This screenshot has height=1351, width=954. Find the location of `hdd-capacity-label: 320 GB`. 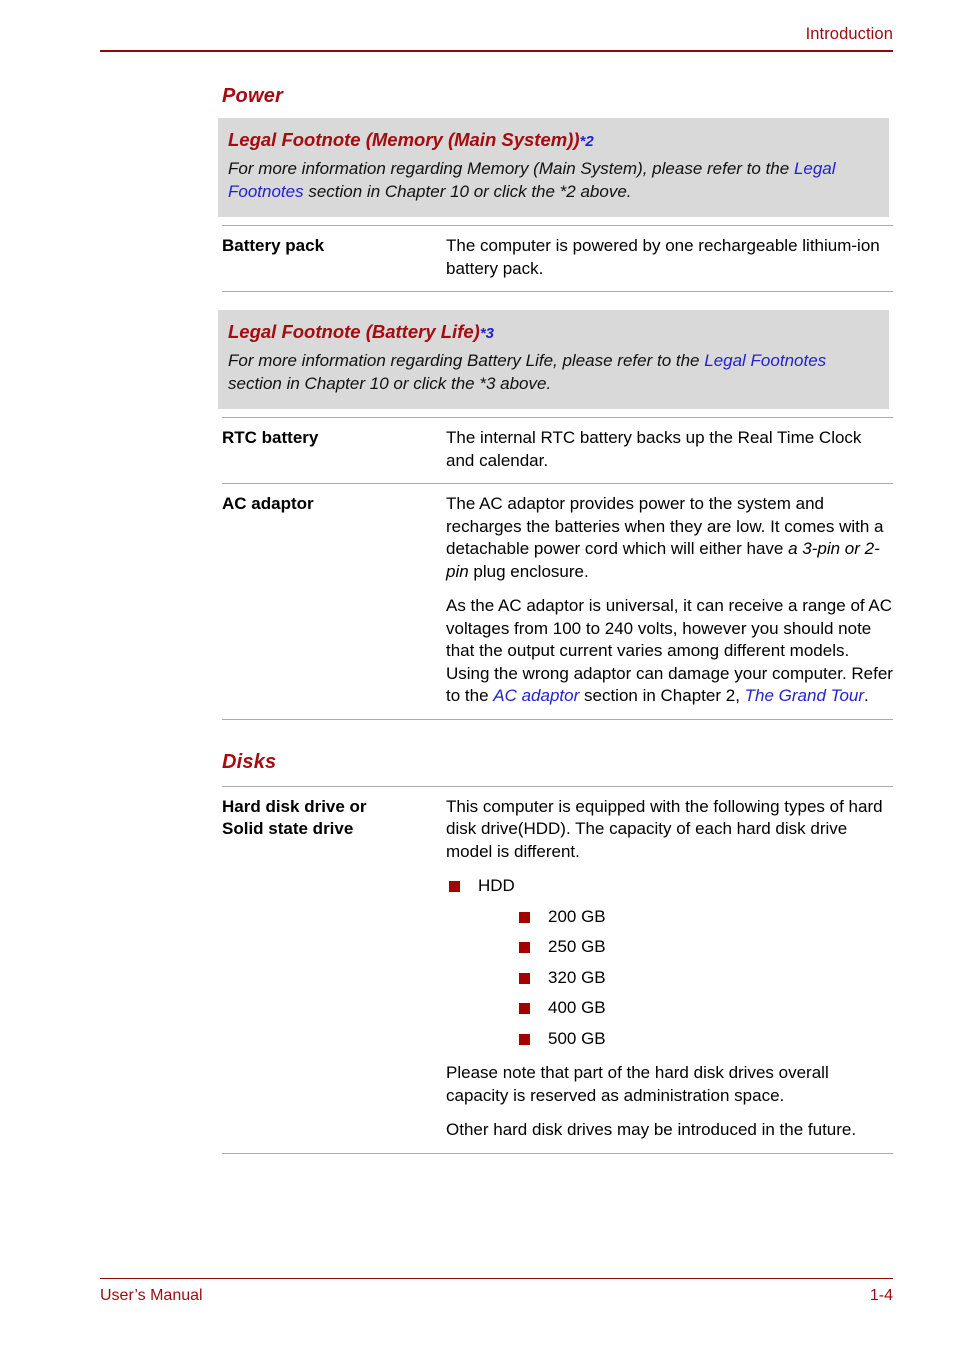

hdd-capacity-label: 320 GB is located at coordinates (577, 977).